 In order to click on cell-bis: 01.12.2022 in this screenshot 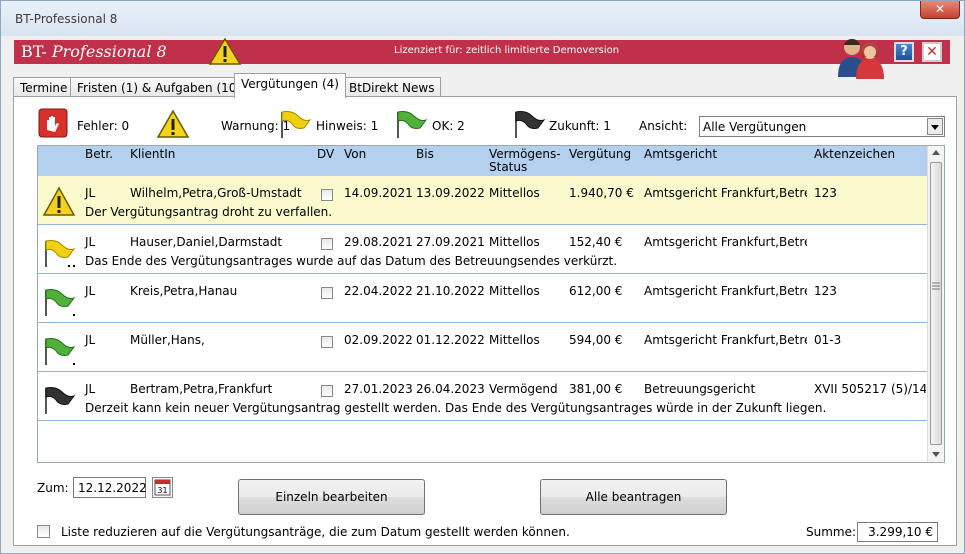, I will do `click(450, 340)`.